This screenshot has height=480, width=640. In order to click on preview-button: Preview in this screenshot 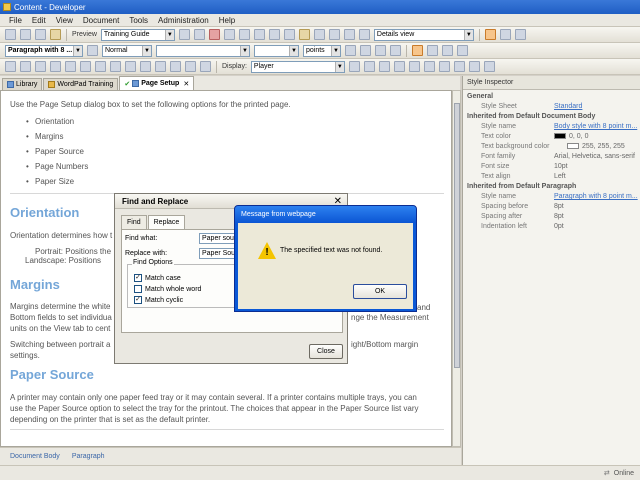, I will do `click(84, 34)`.